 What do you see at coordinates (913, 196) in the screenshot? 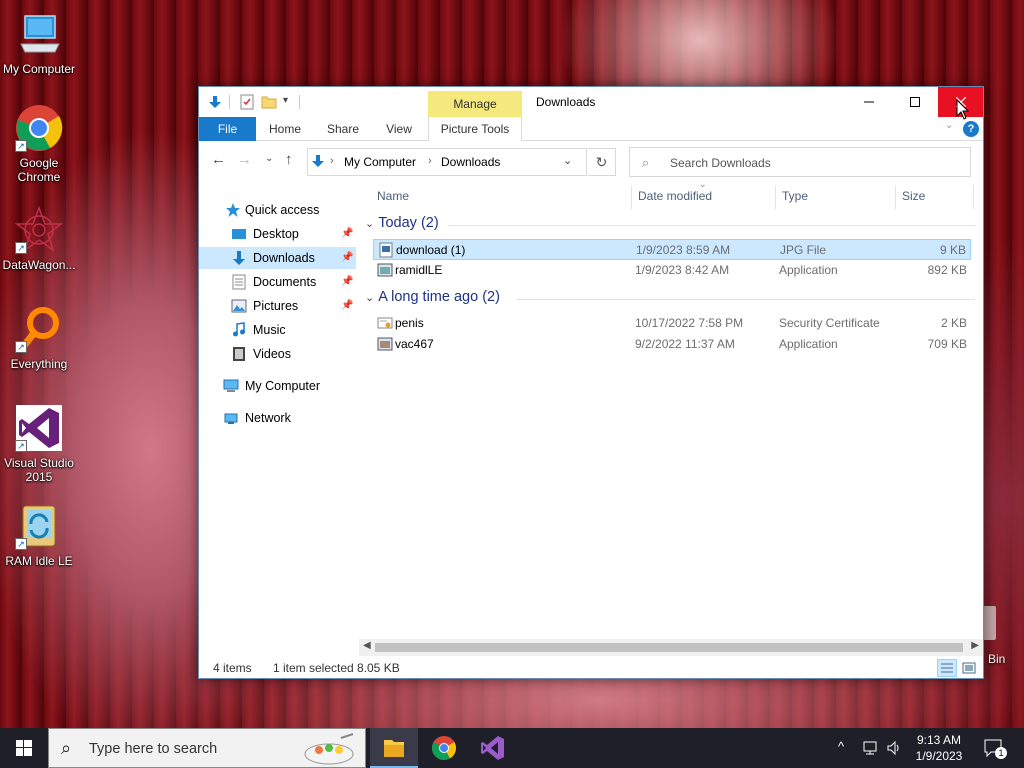
I see `column-header-size: Size` at bounding box center [913, 196].